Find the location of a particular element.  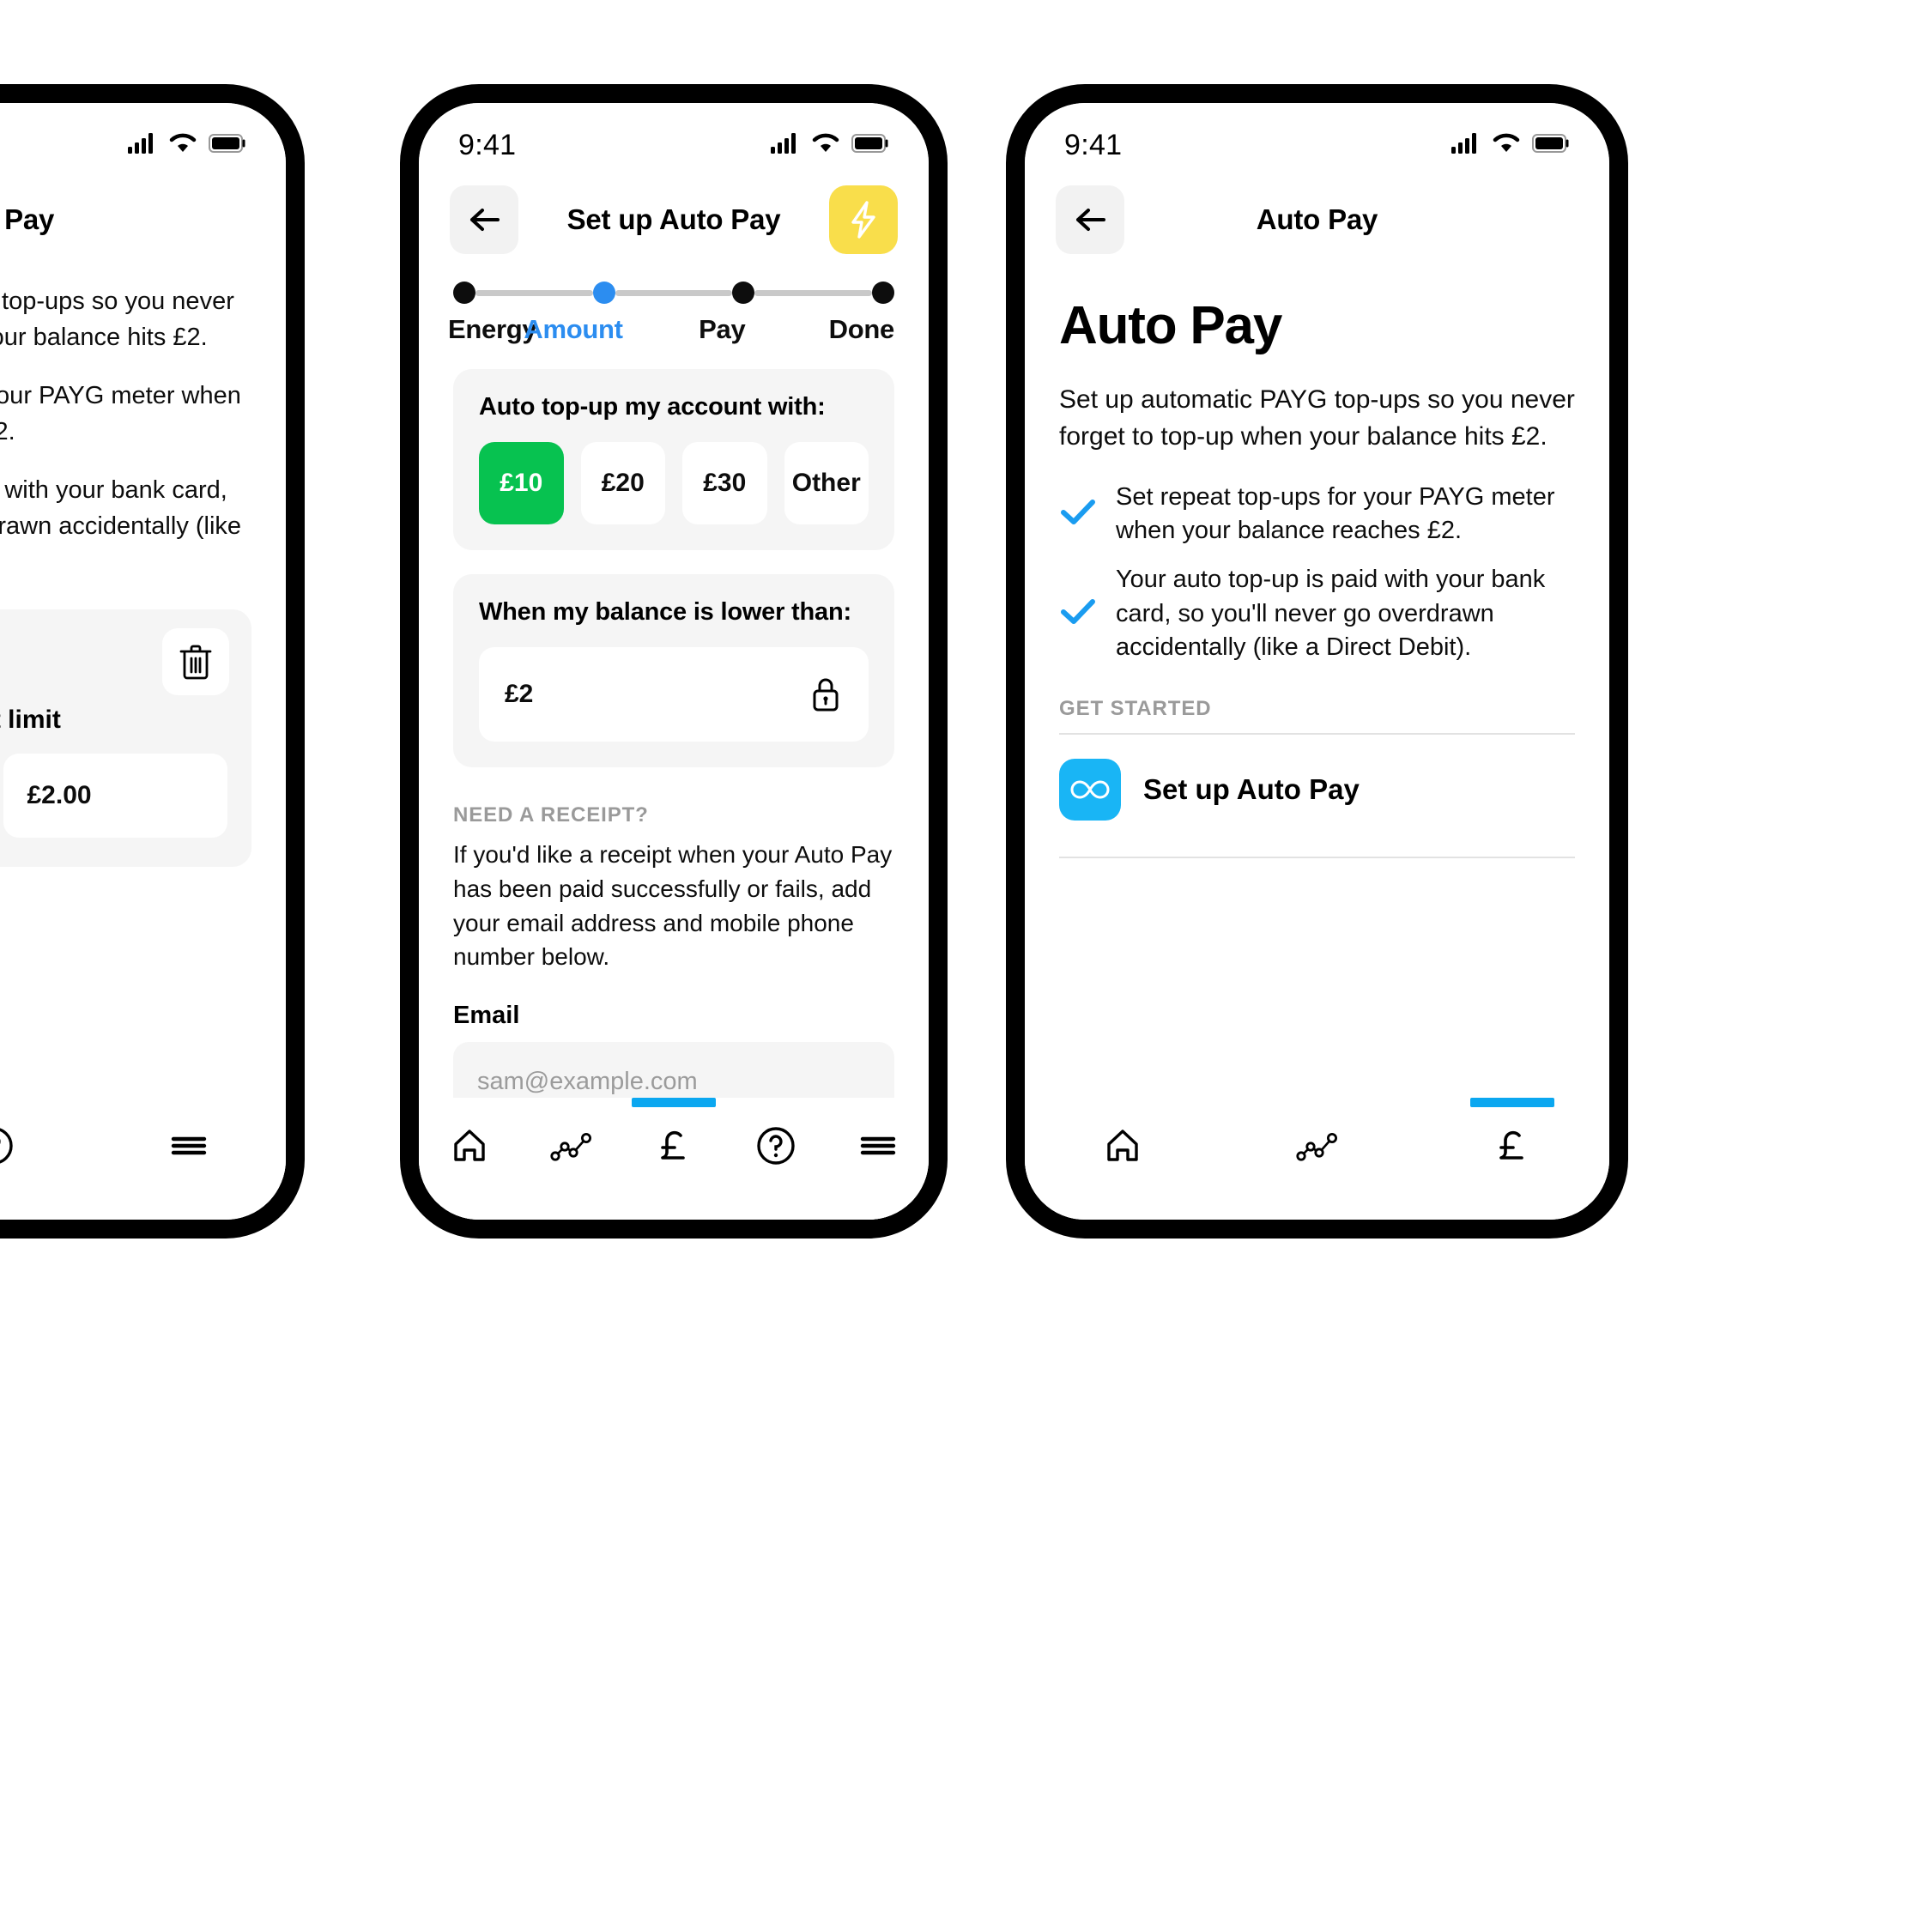

amount-option-30: £30 is located at coordinates (725, 483).